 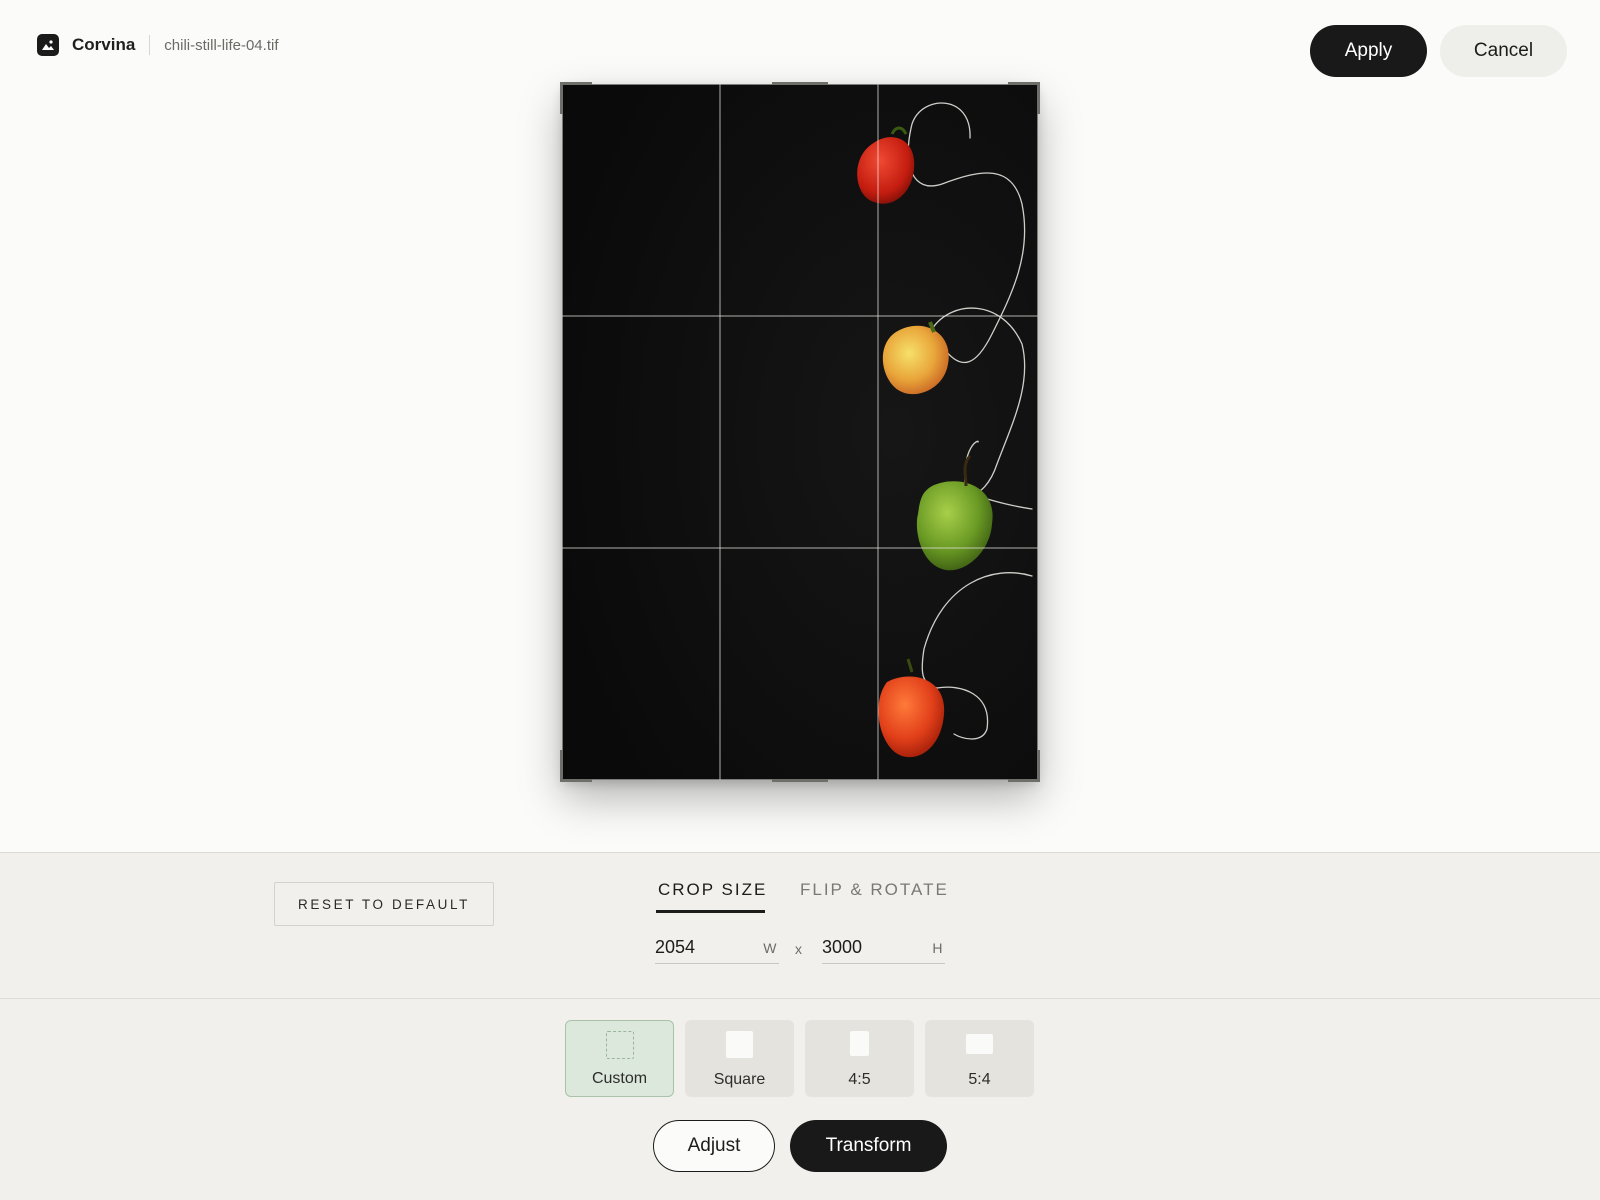 What do you see at coordinates (576, 780) in the screenshot?
I see `crop-handle-bottom-left` at bounding box center [576, 780].